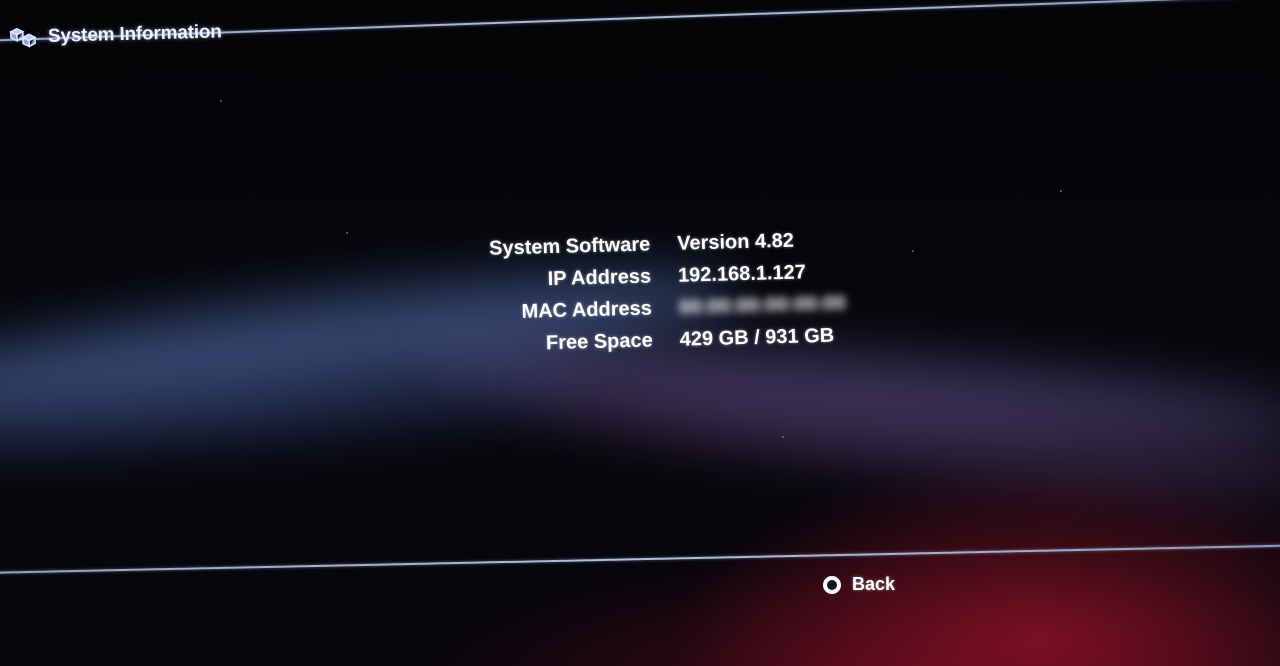  Describe the element at coordinates (762, 305) in the screenshot. I see `info-value-obscured: 00:00:00:00:00:00` at that location.